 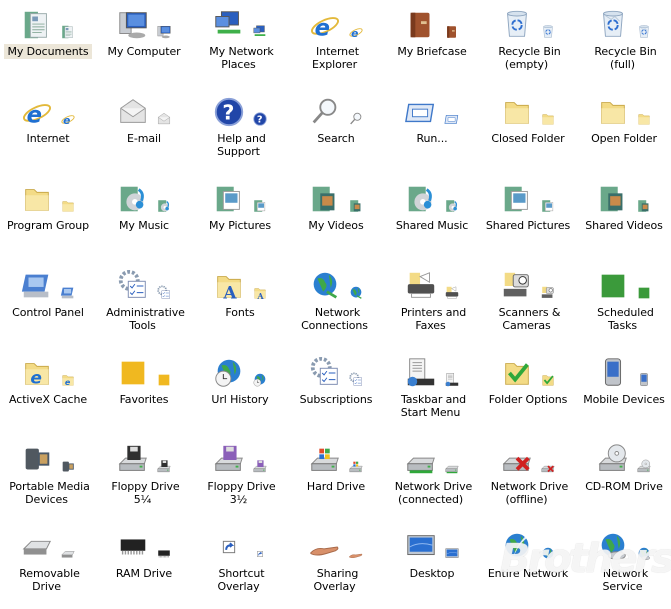 What do you see at coordinates (644, 293) in the screenshot?
I see `scheduled-tasks-clock-icon` at bounding box center [644, 293].